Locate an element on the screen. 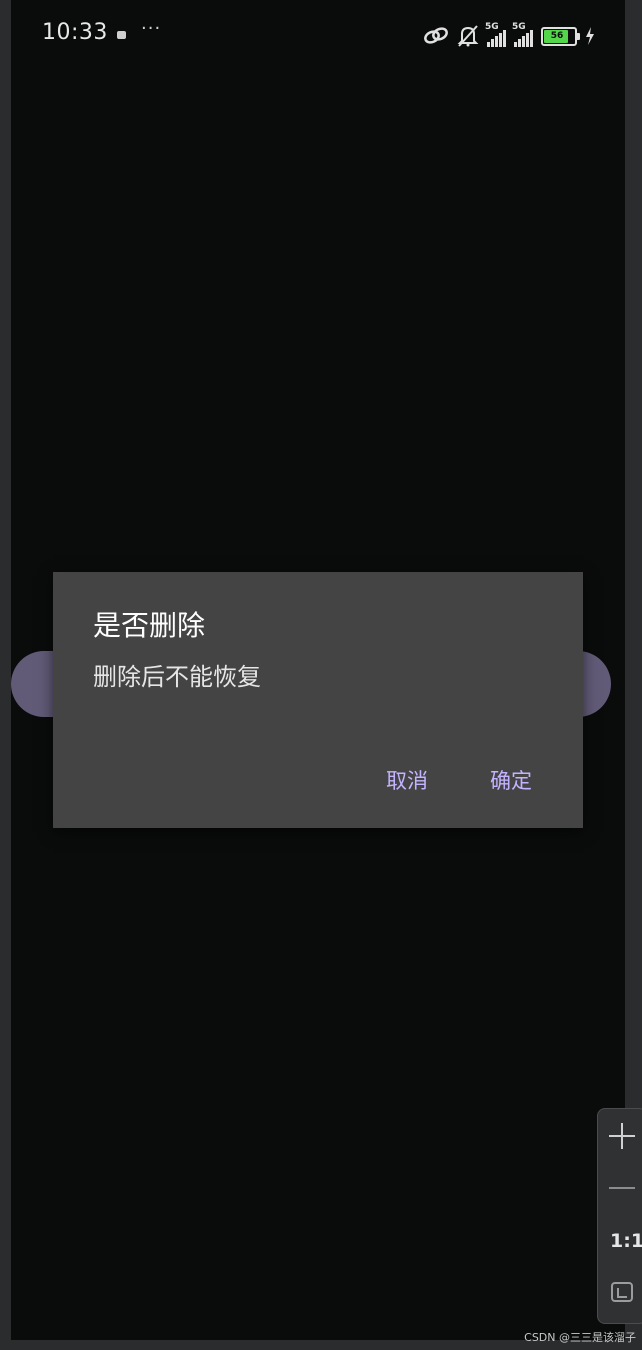 Image resolution: width=642 pixels, height=1350 pixels. cancel-button: 取消 is located at coordinates (407, 781).